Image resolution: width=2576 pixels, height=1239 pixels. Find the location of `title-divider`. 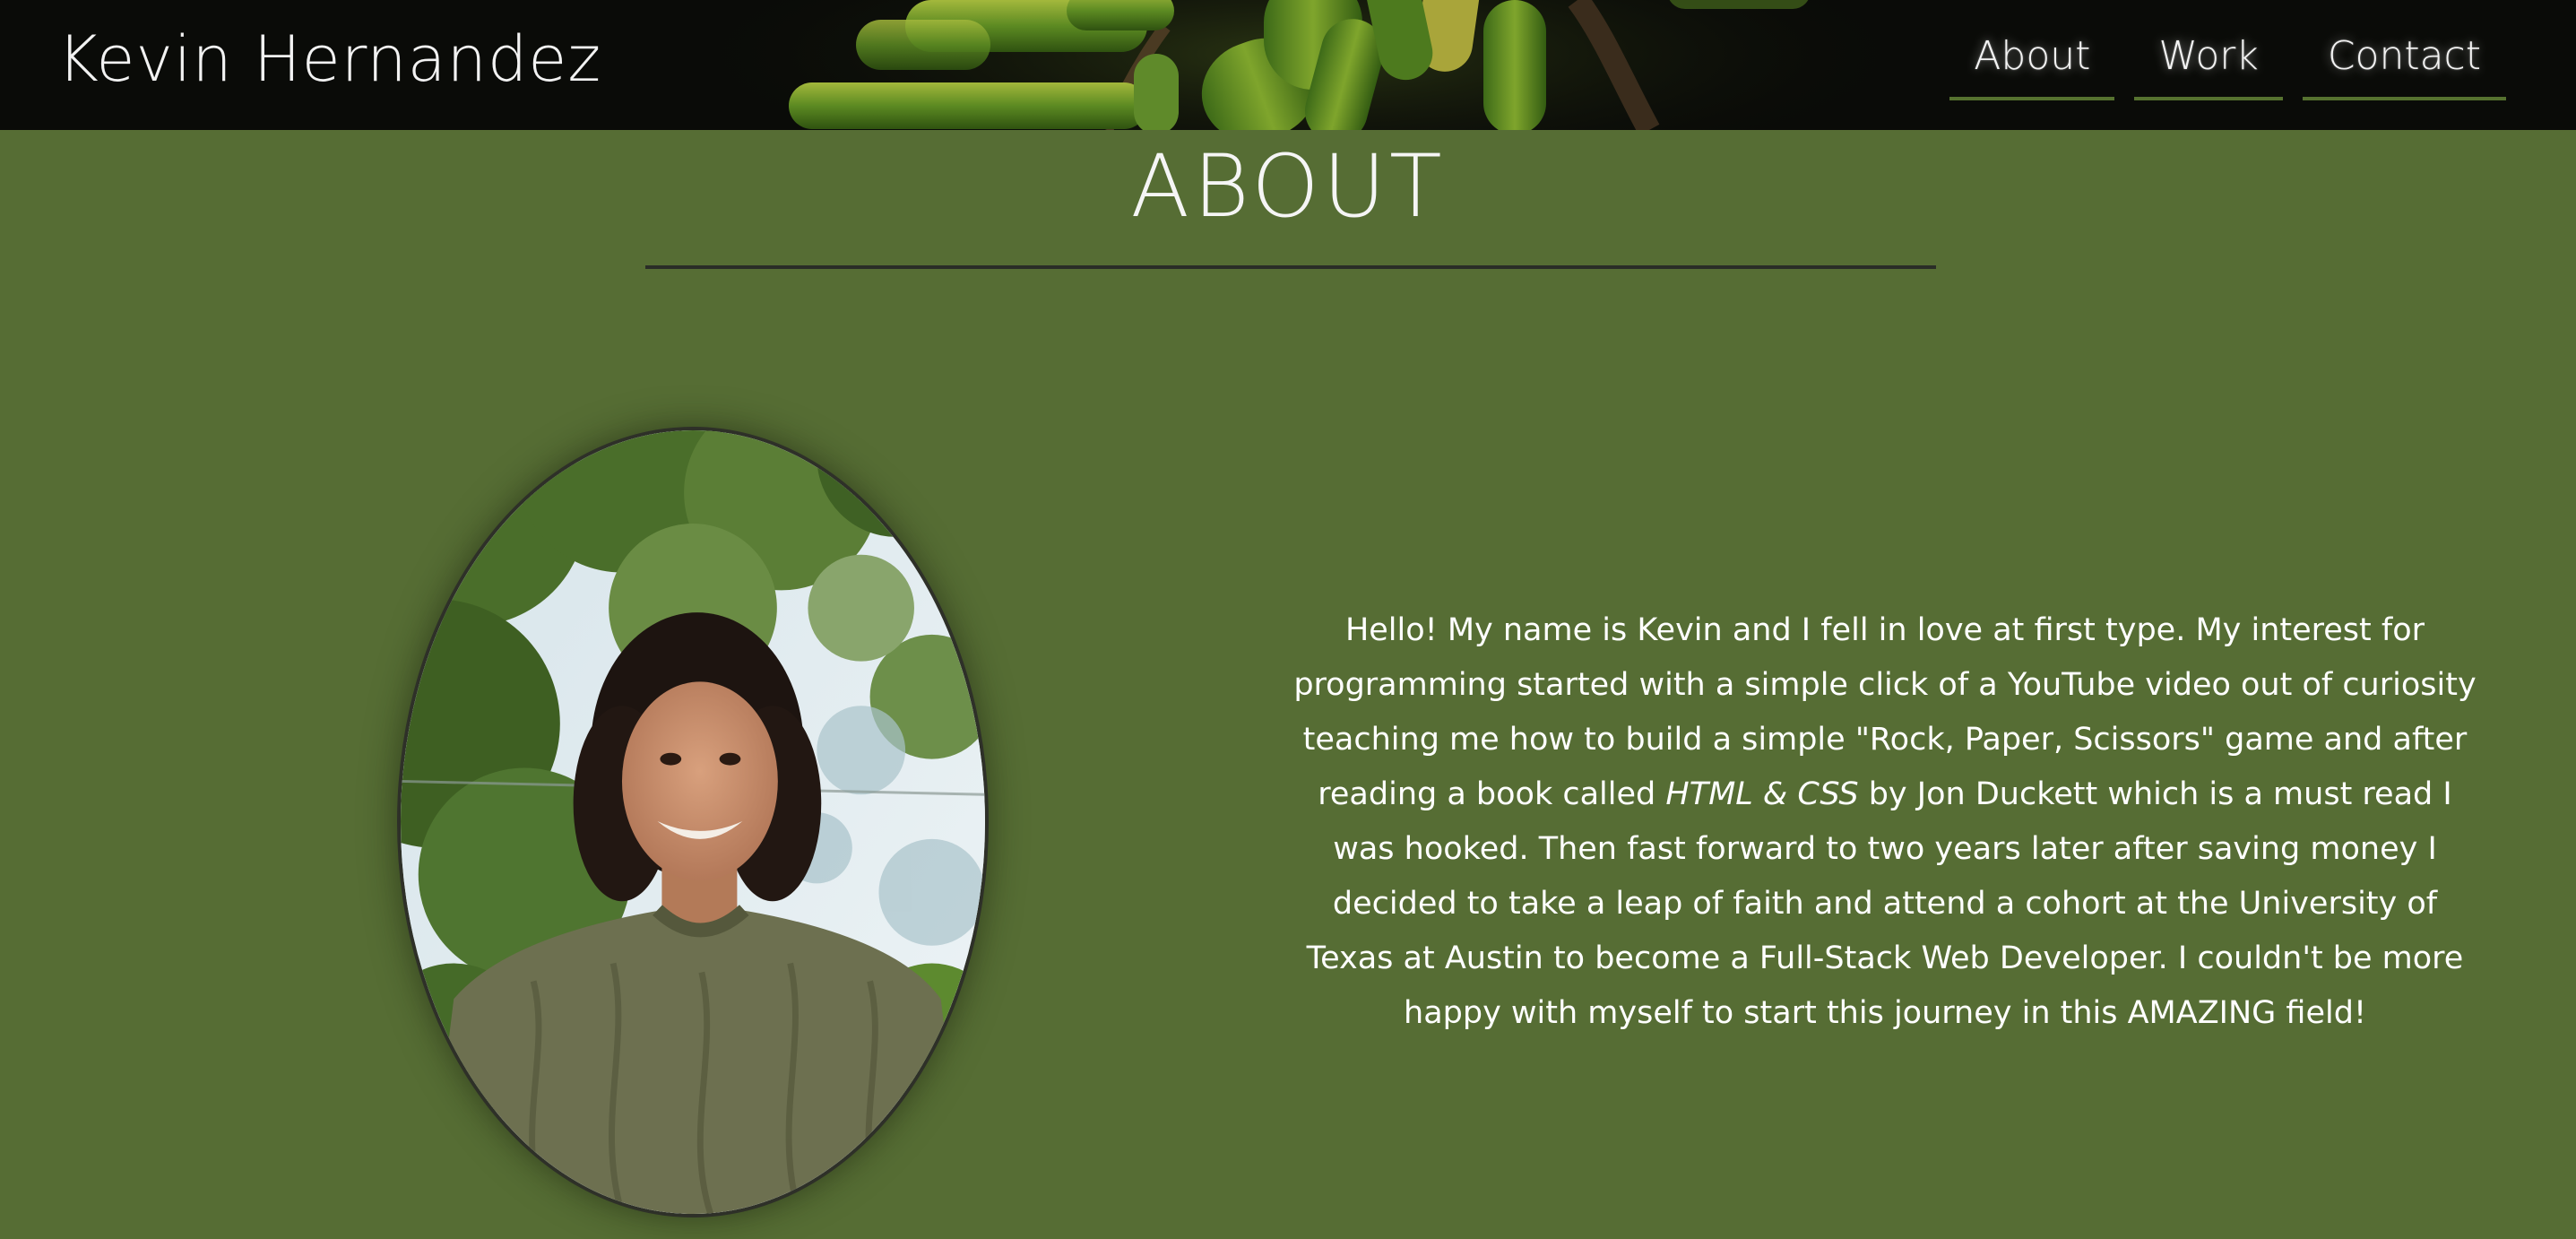

title-divider is located at coordinates (1290, 267).